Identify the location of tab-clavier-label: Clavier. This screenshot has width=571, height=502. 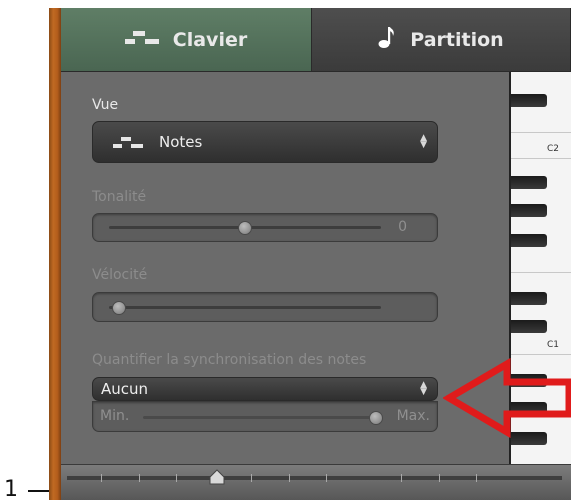
(210, 39).